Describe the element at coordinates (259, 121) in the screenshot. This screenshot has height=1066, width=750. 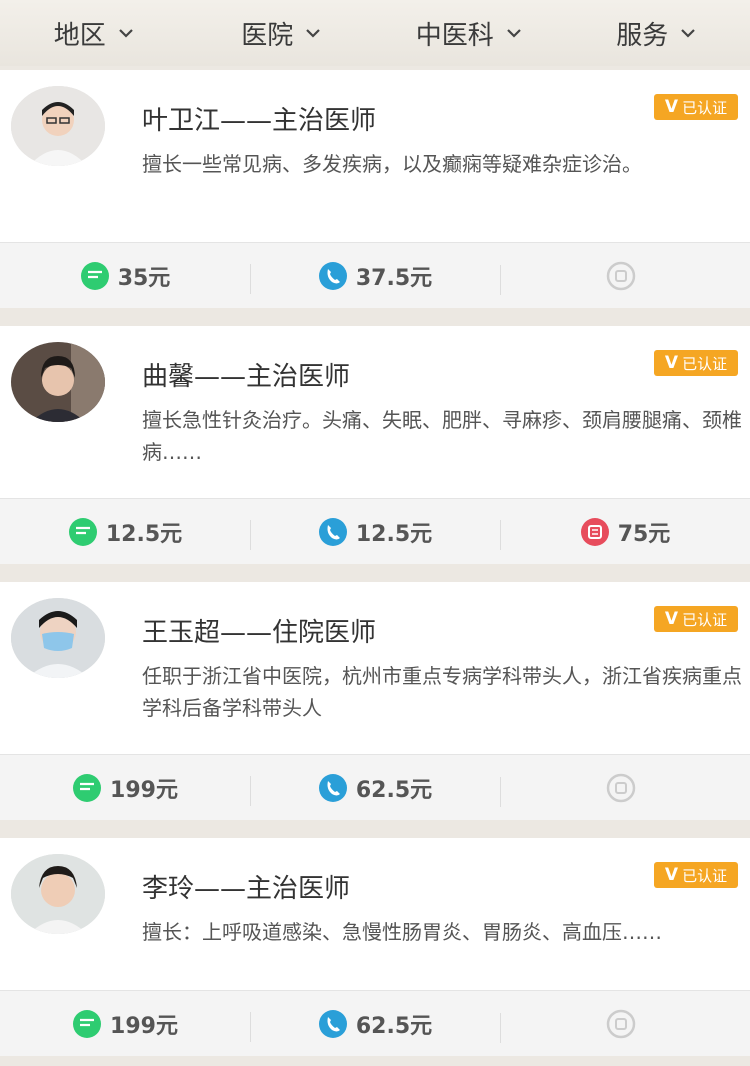
I see `doctor-name: 叶卫江——主治医师` at that location.